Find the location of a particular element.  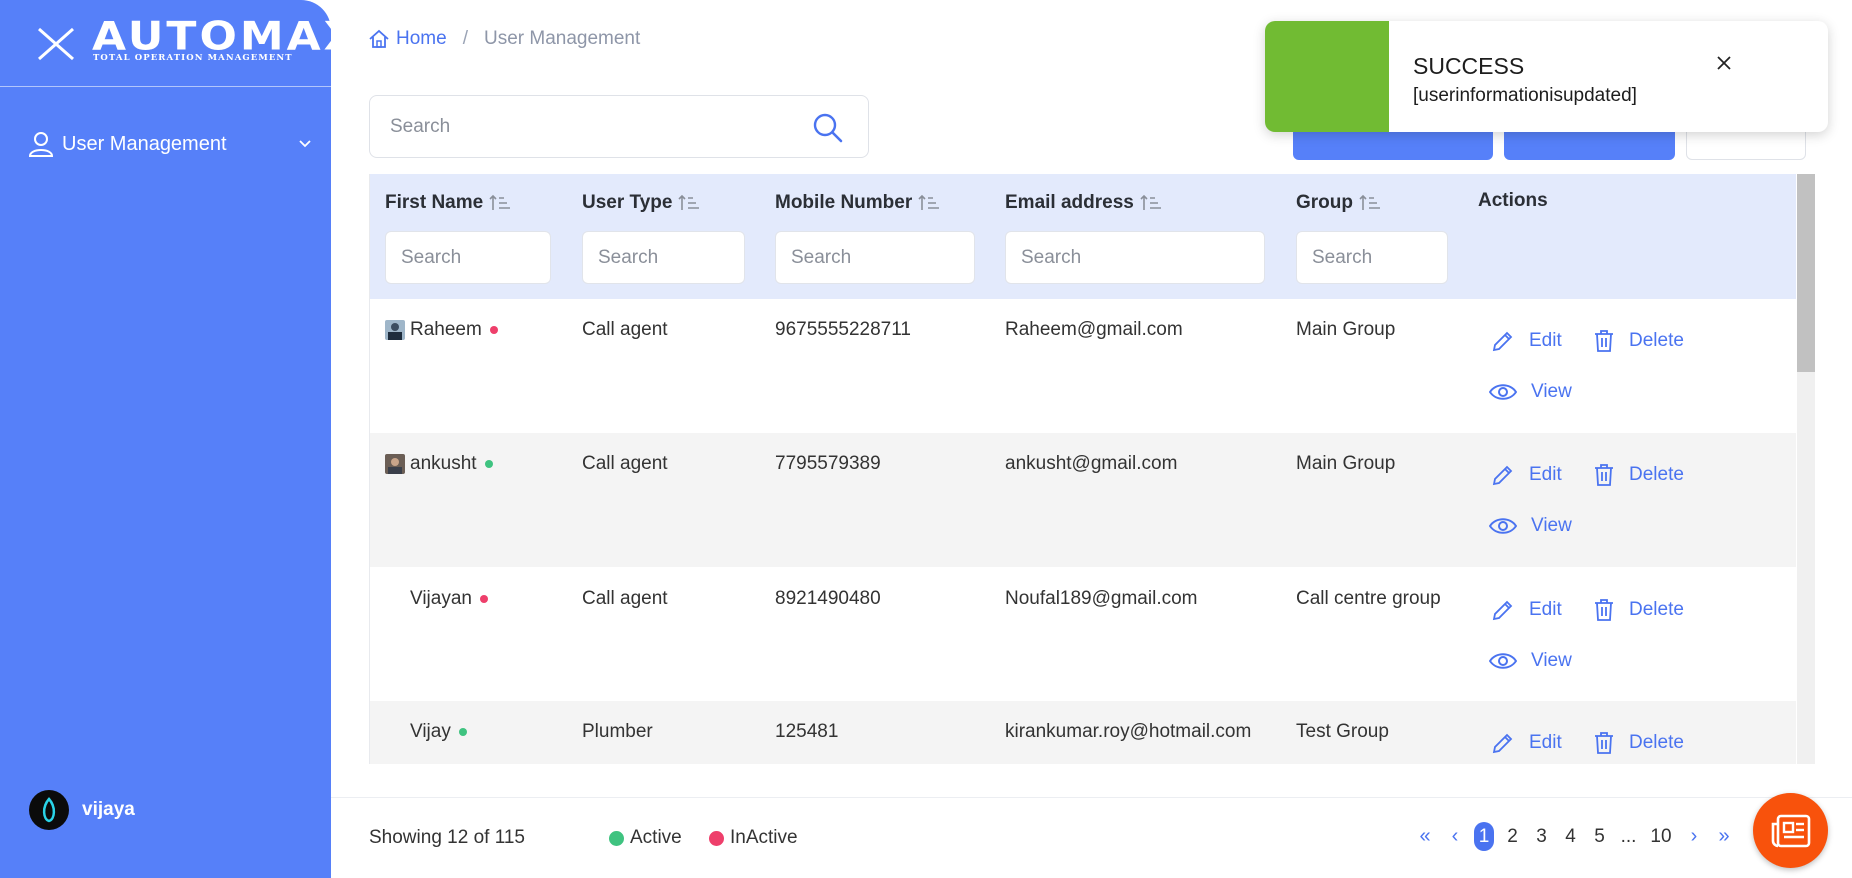

search-input is located at coordinates (590, 126).